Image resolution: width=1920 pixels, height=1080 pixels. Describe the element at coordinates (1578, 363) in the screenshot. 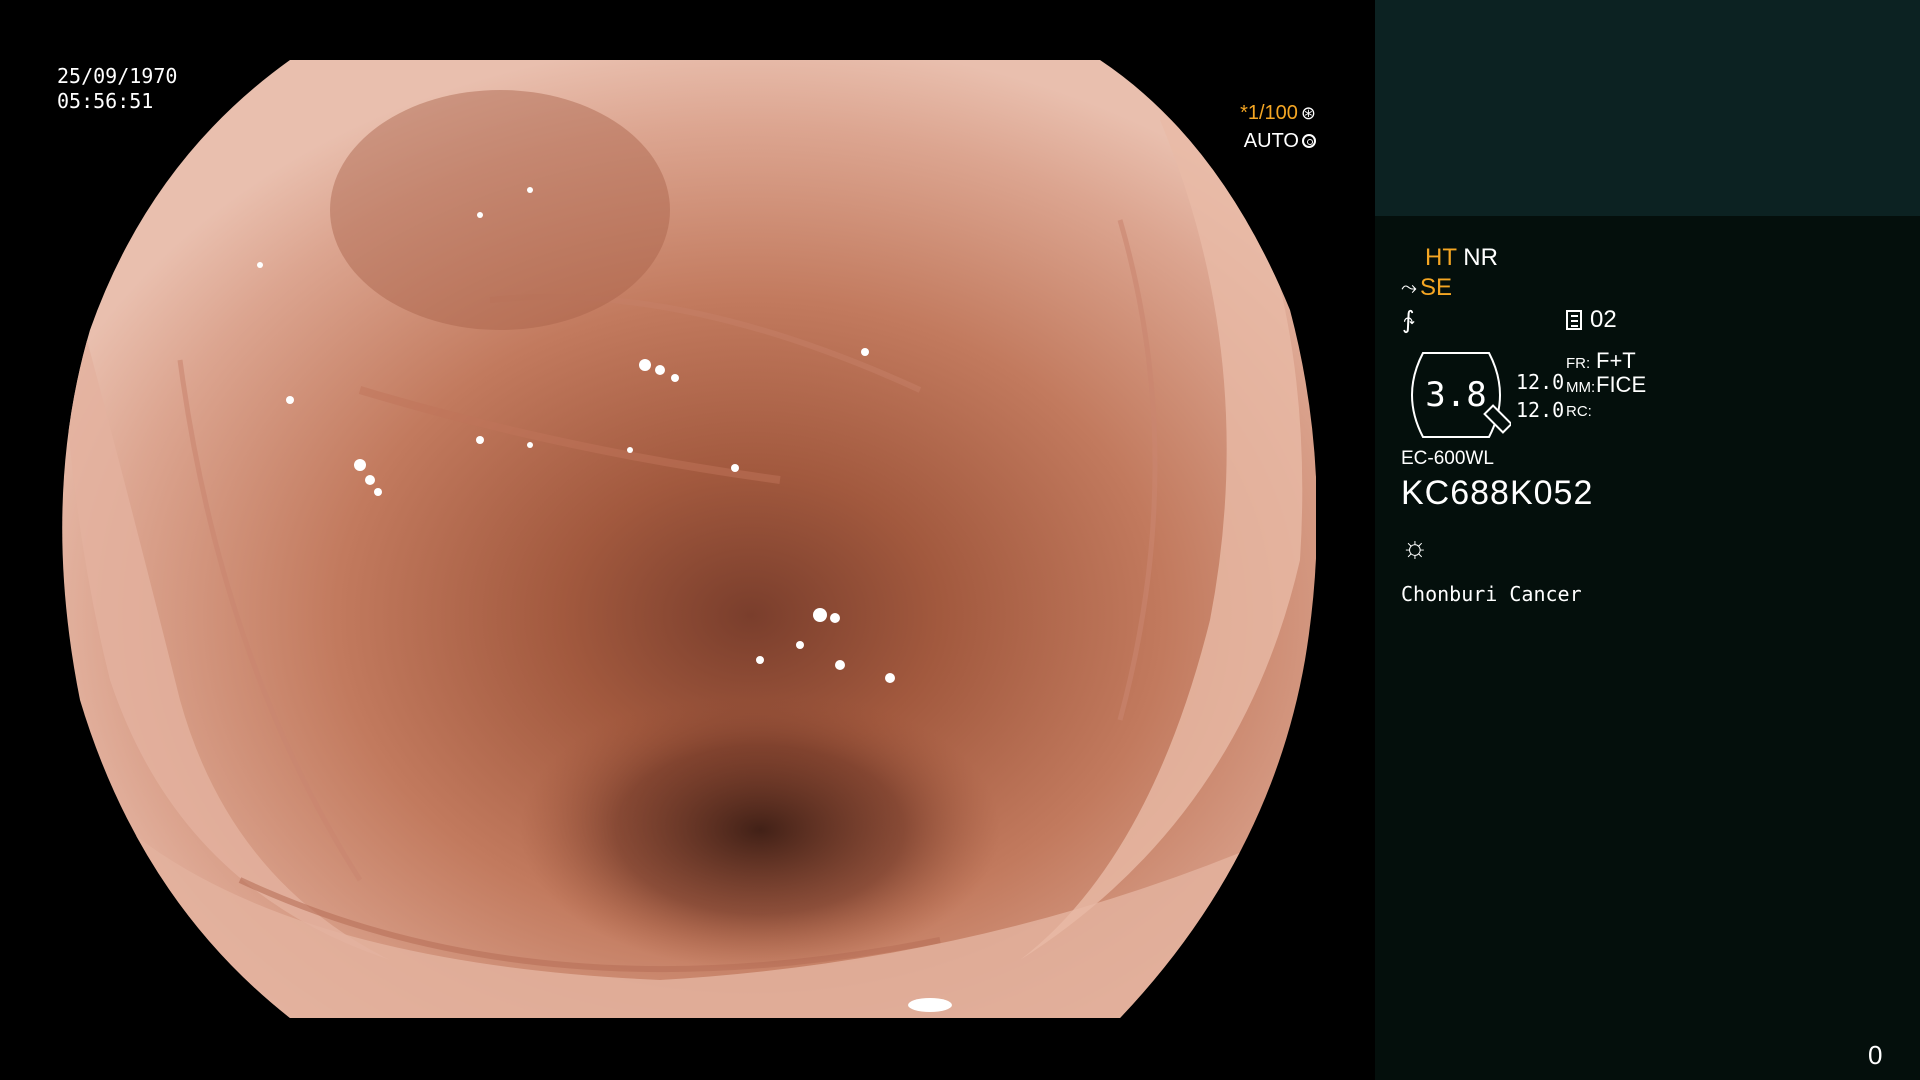

I see `fr-label: FR:` at that location.